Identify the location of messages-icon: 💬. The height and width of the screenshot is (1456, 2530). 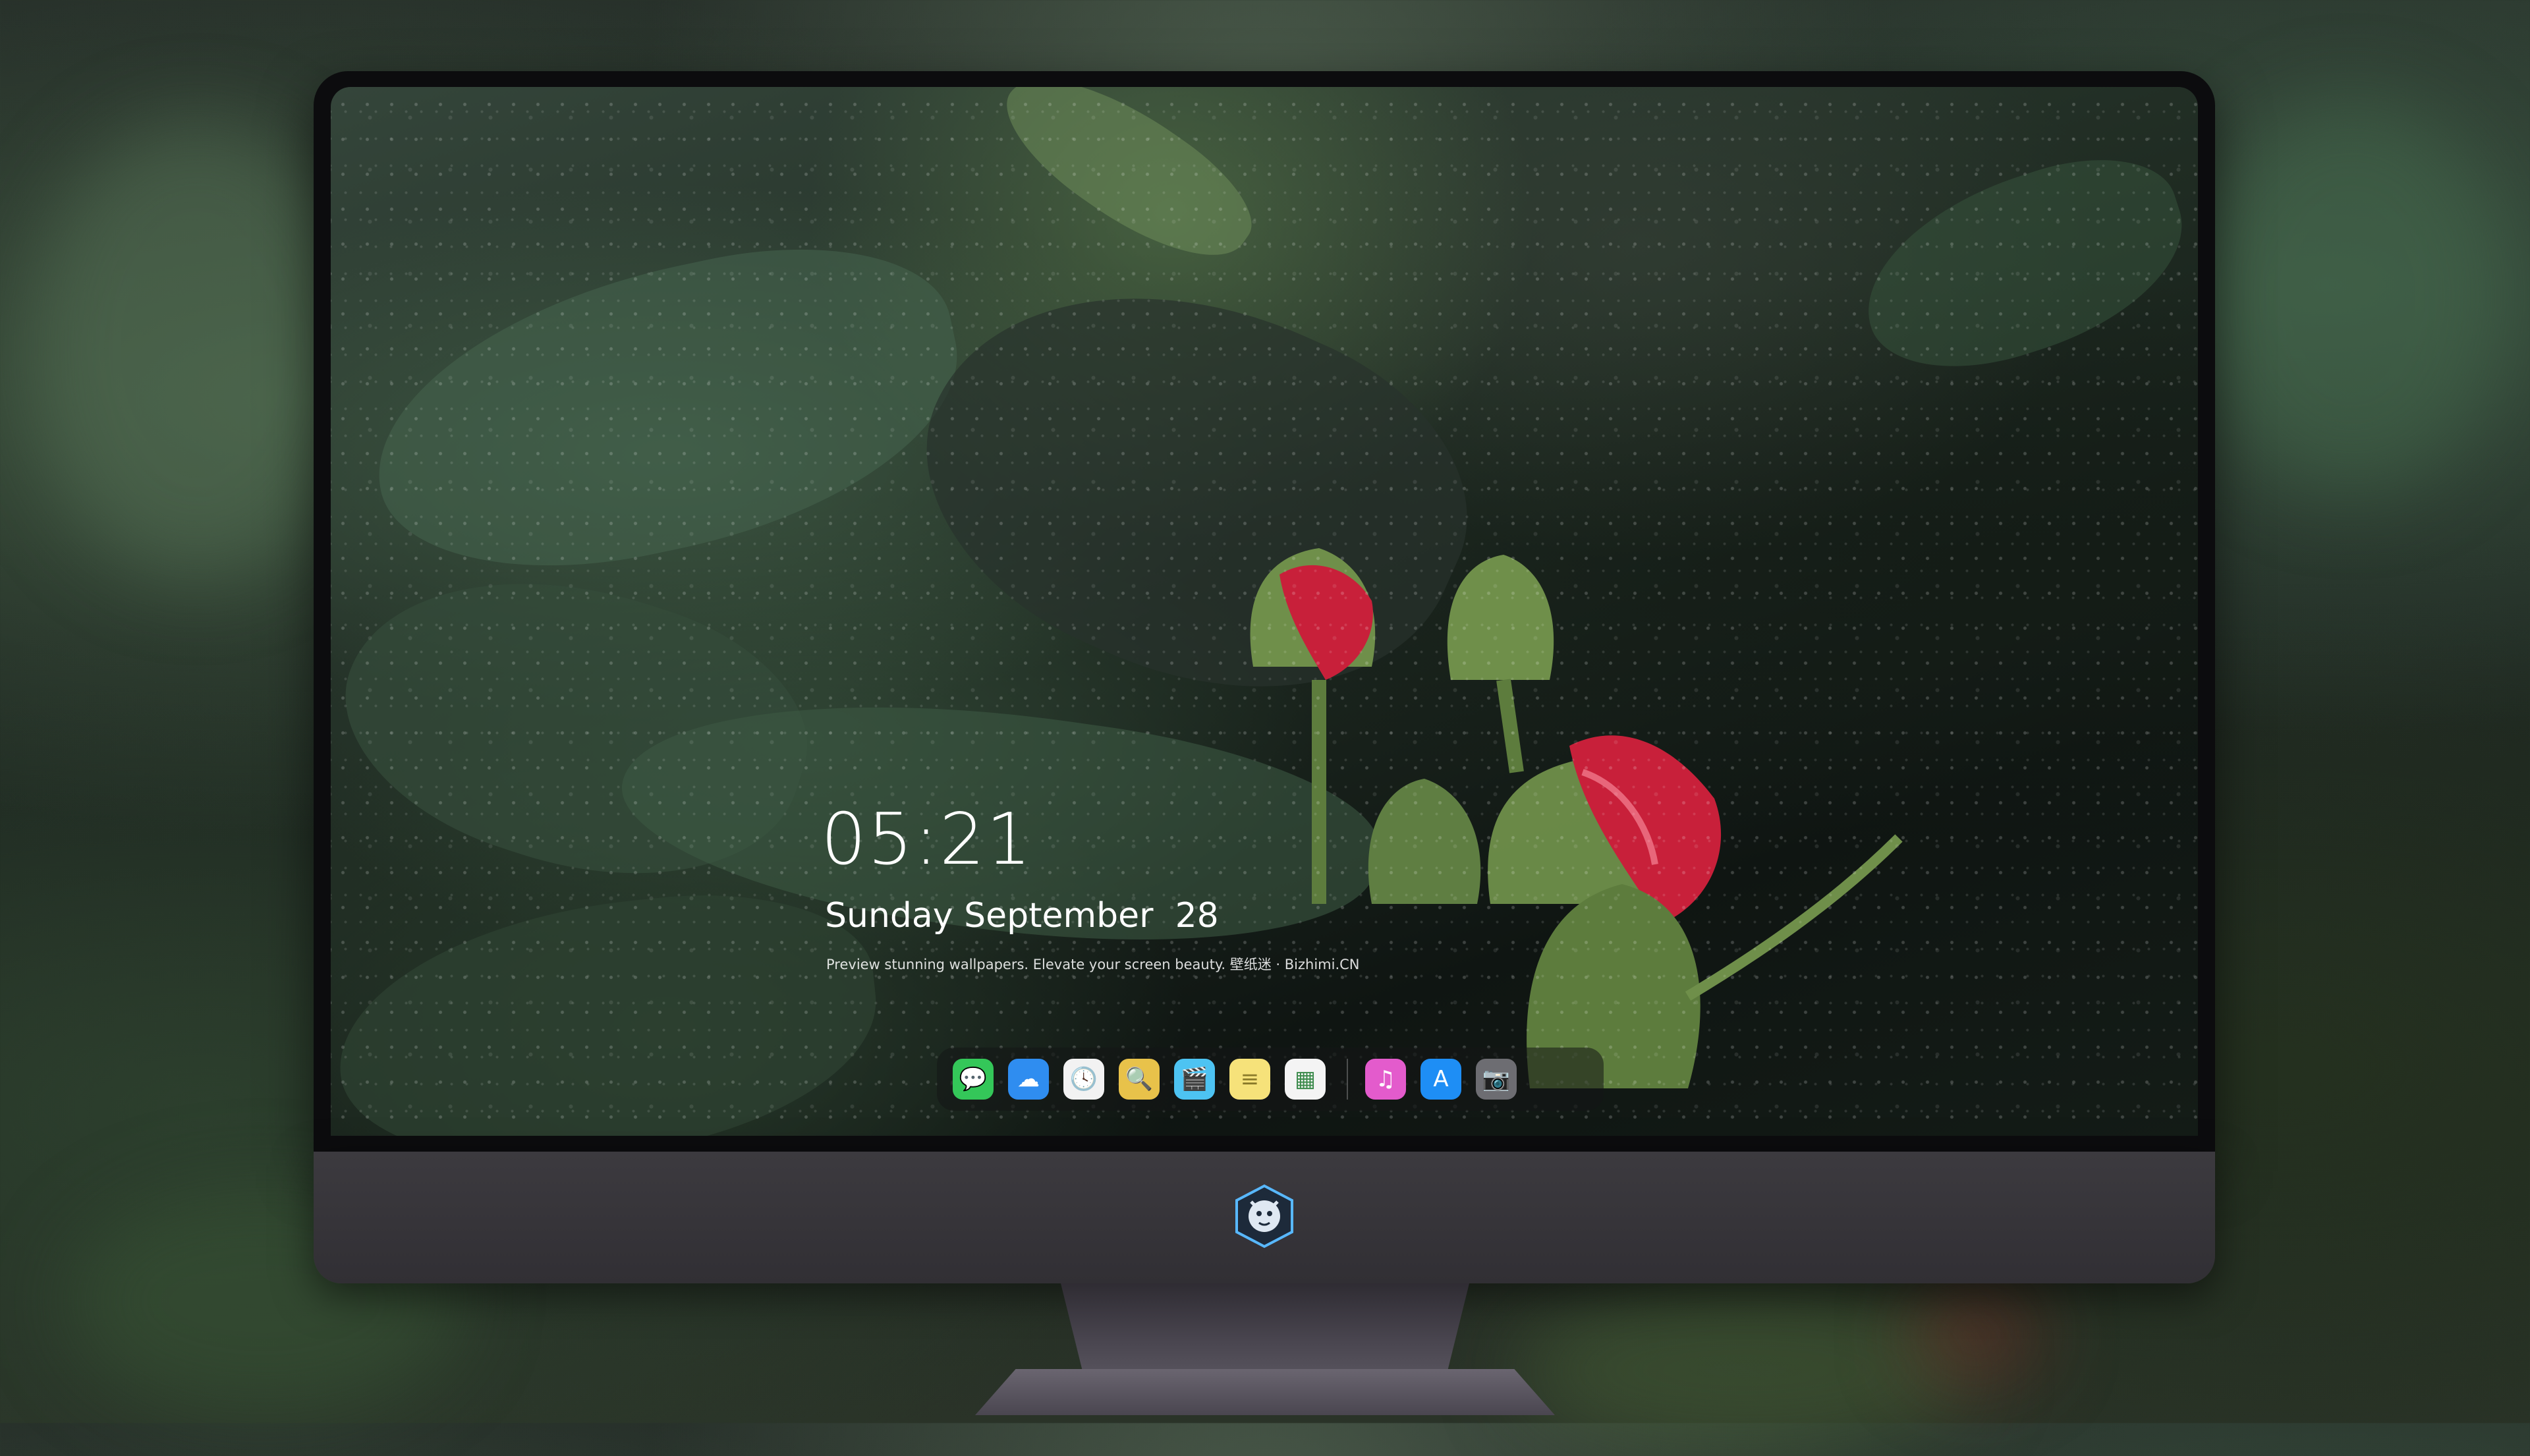
(973, 1079).